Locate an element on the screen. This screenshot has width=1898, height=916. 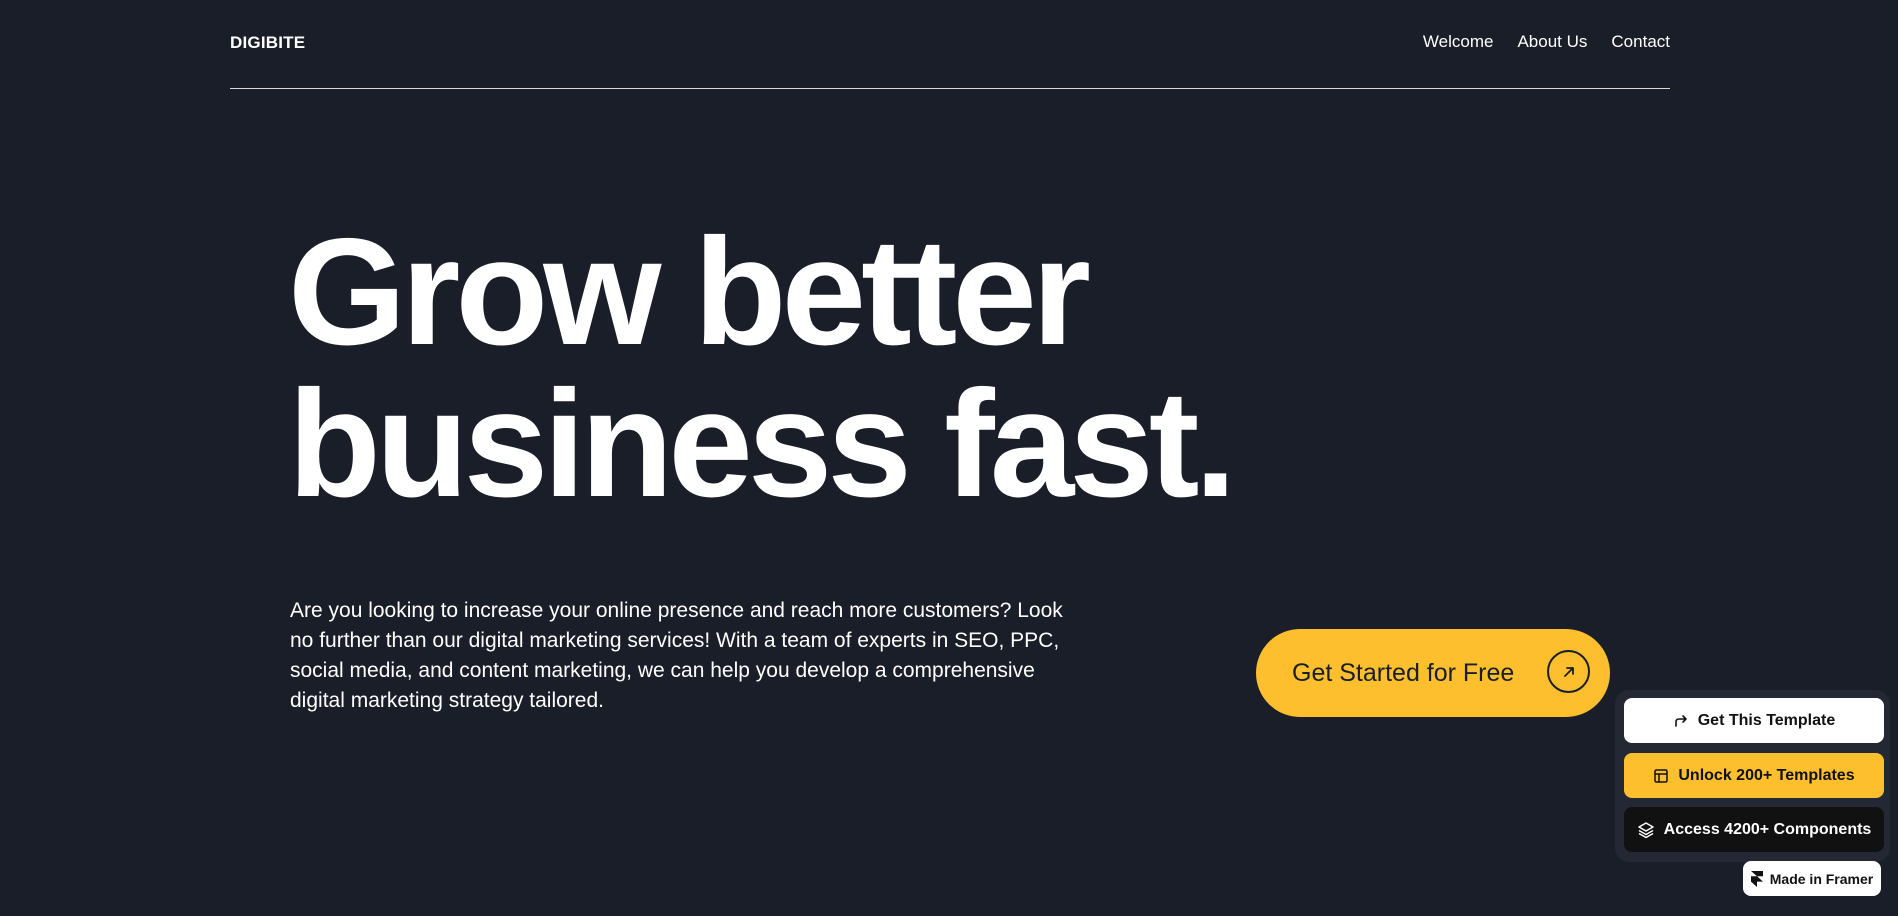
access-components-button: Access 4200+ Components is located at coordinates (1754, 829).